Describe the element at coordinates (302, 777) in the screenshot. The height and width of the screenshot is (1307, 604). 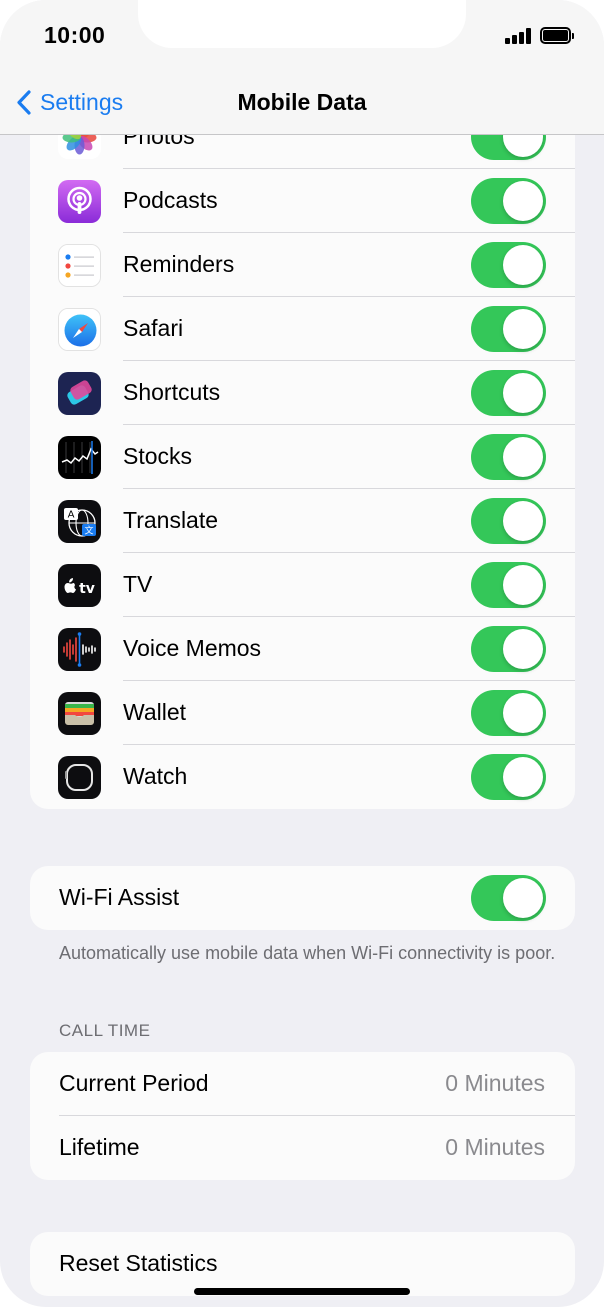
I see `list-item-watch: Watch` at that location.